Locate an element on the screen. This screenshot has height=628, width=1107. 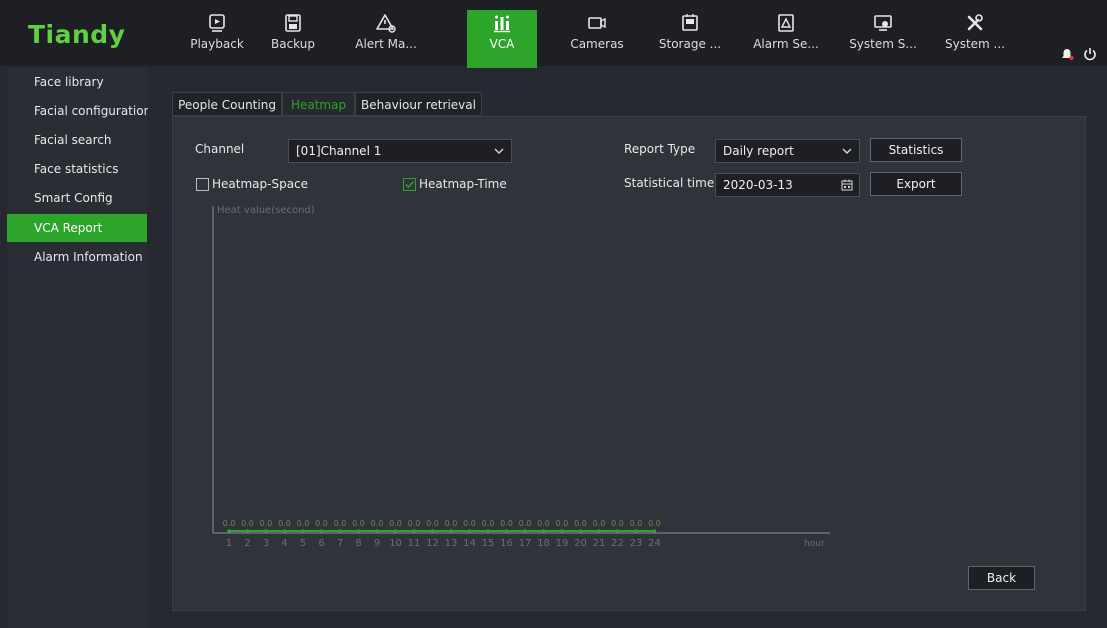
x-tick-label: 16 is located at coordinates (506, 543).